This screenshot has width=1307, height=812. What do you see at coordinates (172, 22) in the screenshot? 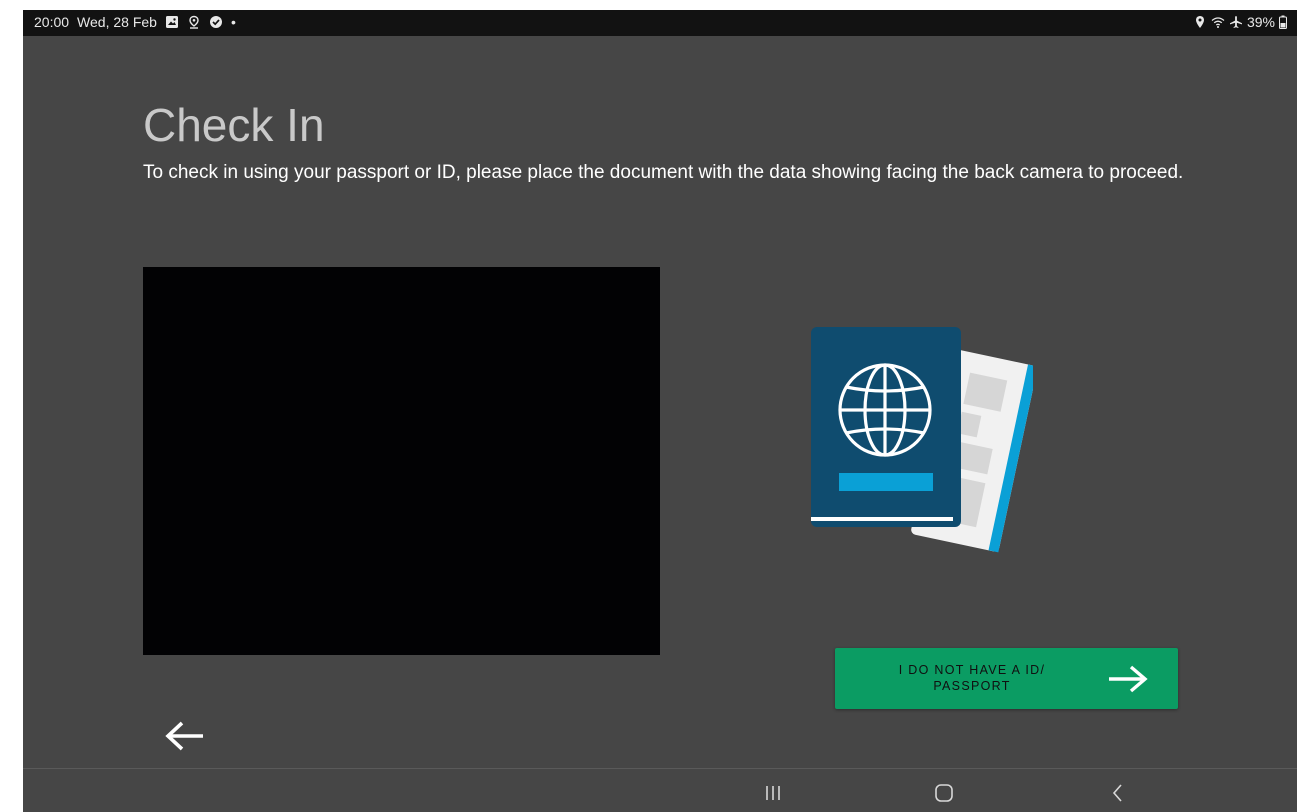
I see `gallery-icon` at bounding box center [172, 22].